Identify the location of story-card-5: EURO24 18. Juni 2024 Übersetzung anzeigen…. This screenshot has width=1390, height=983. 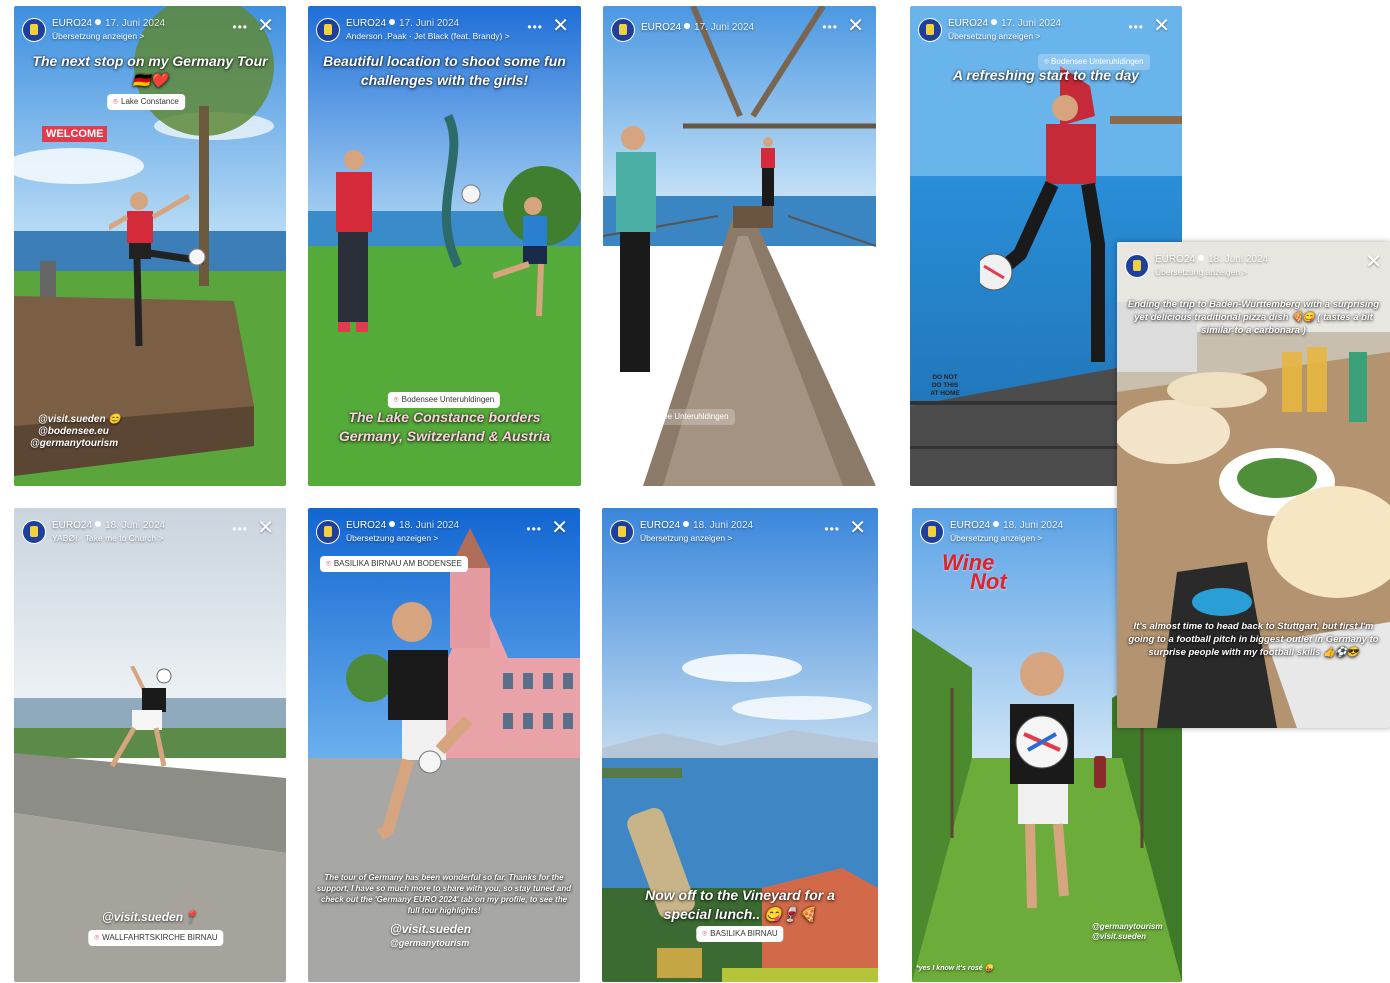
(1253, 485).